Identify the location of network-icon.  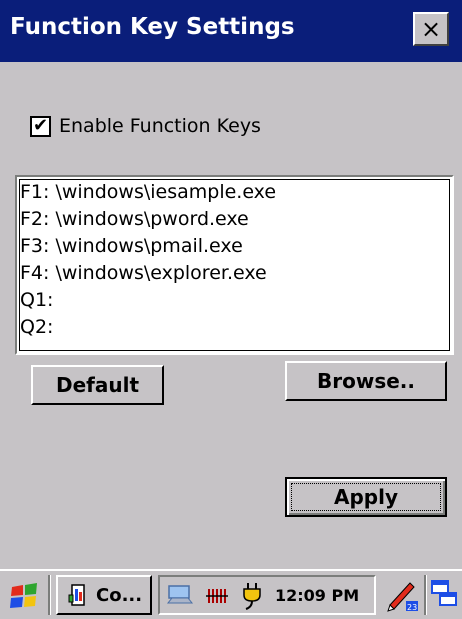
(181, 596).